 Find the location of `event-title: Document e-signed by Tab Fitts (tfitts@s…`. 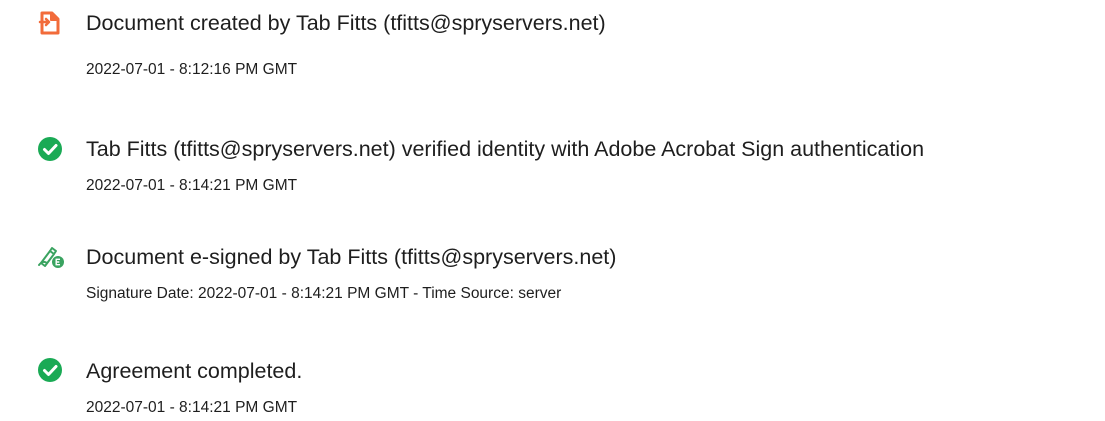

event-title: Document e-signed by Tab Fitts (tfitts@s… is located at coordinates (351, 257).